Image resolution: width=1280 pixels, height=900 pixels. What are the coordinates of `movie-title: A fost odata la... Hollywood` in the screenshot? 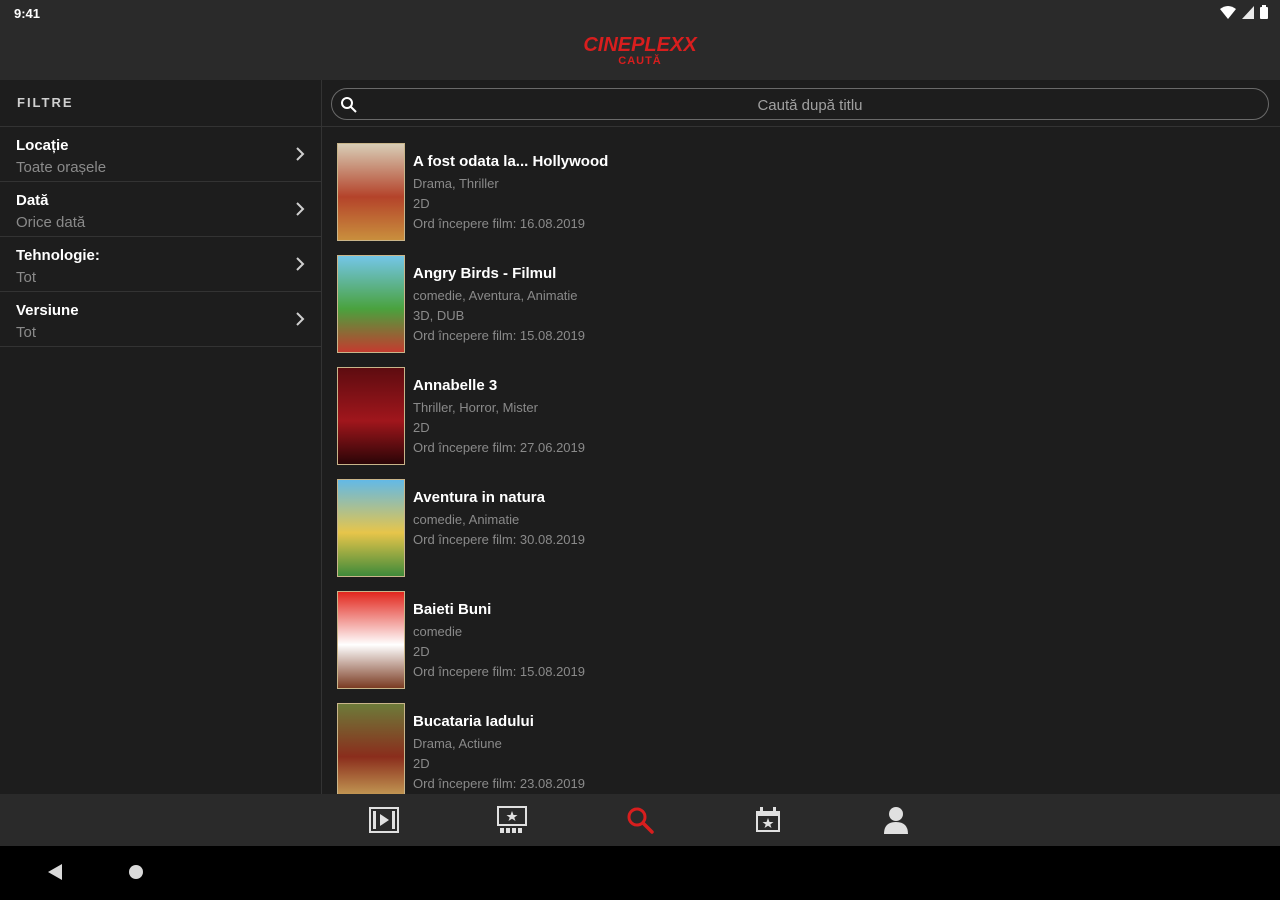 It's located at (511, 161).